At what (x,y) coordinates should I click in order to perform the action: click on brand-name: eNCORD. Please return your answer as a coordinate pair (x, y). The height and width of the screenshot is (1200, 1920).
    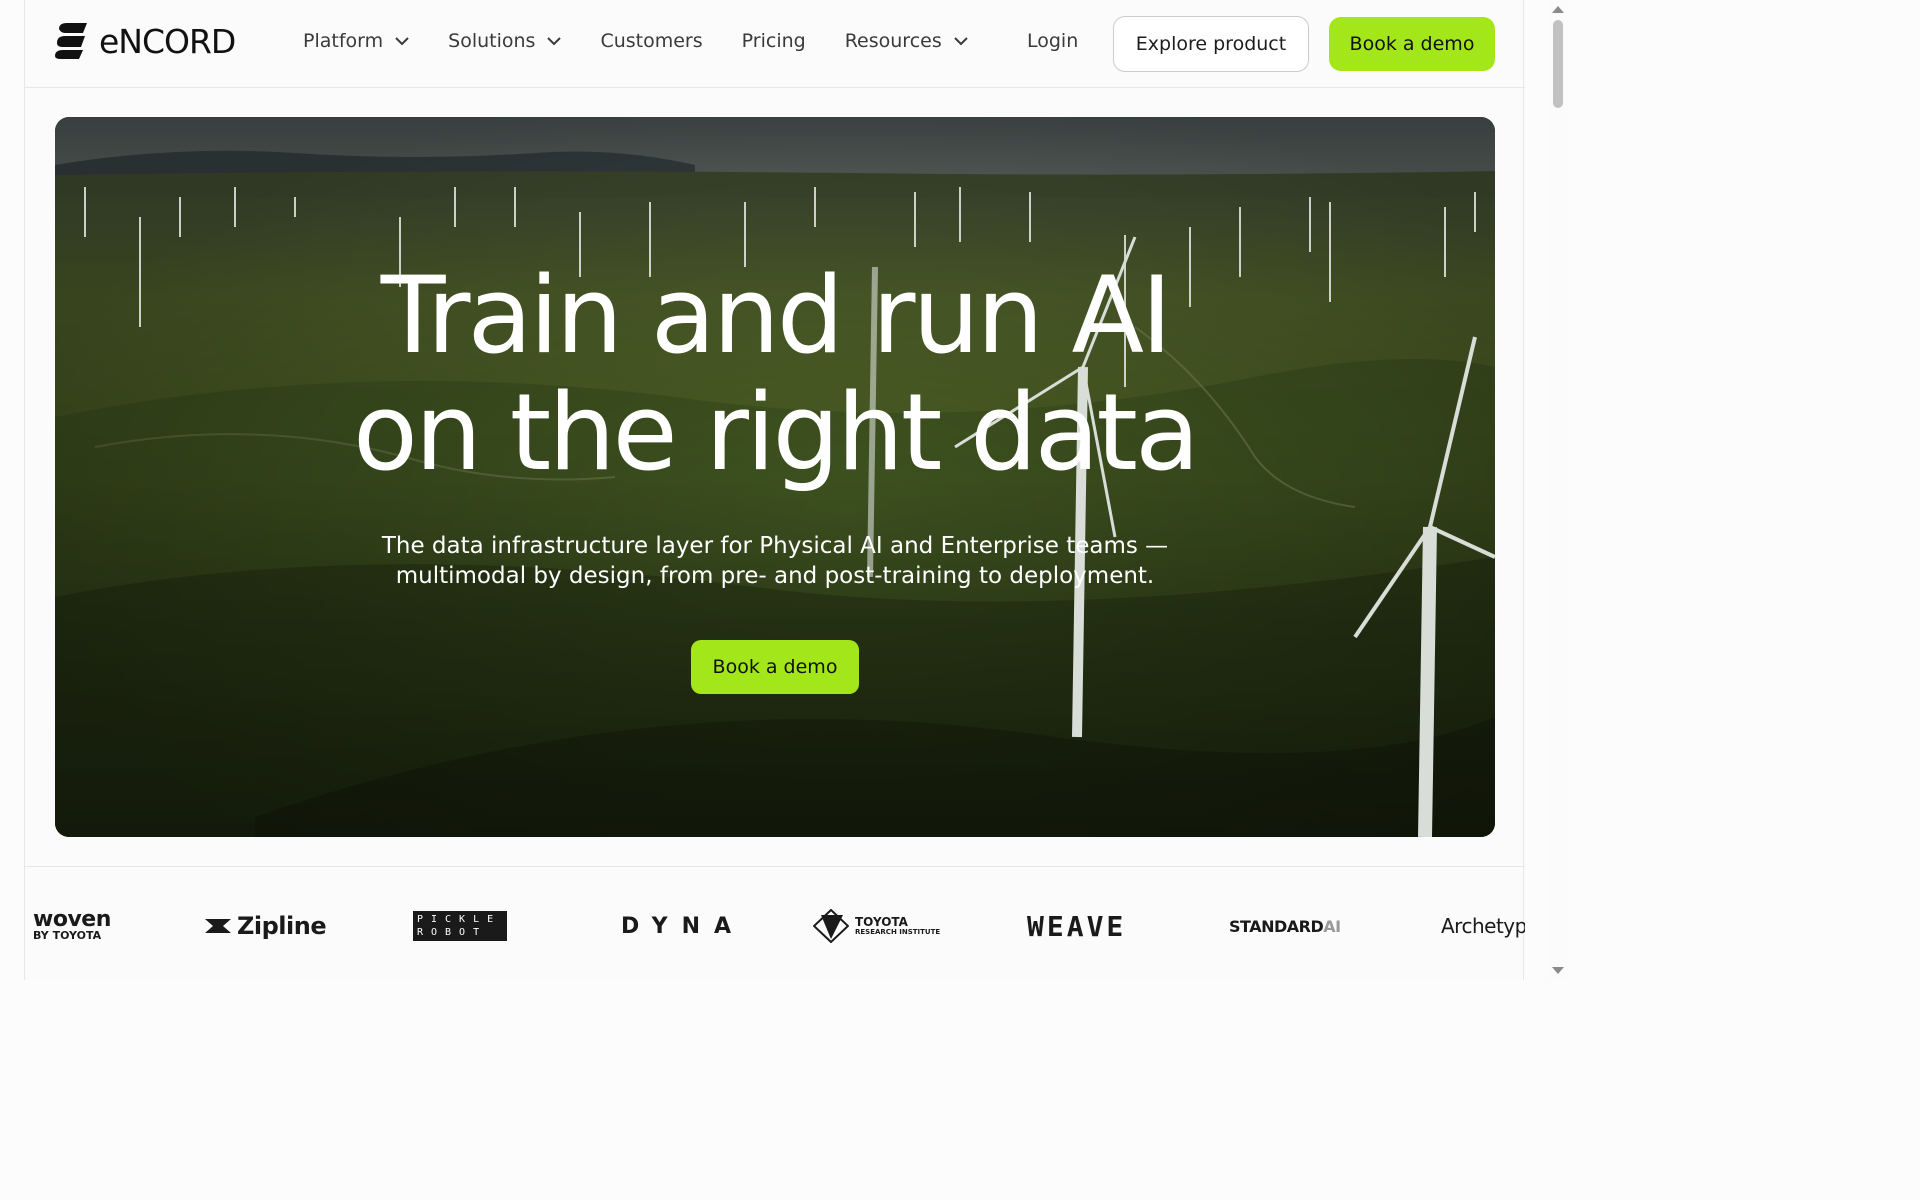
    Looking at the image, I should click on (167, 41).